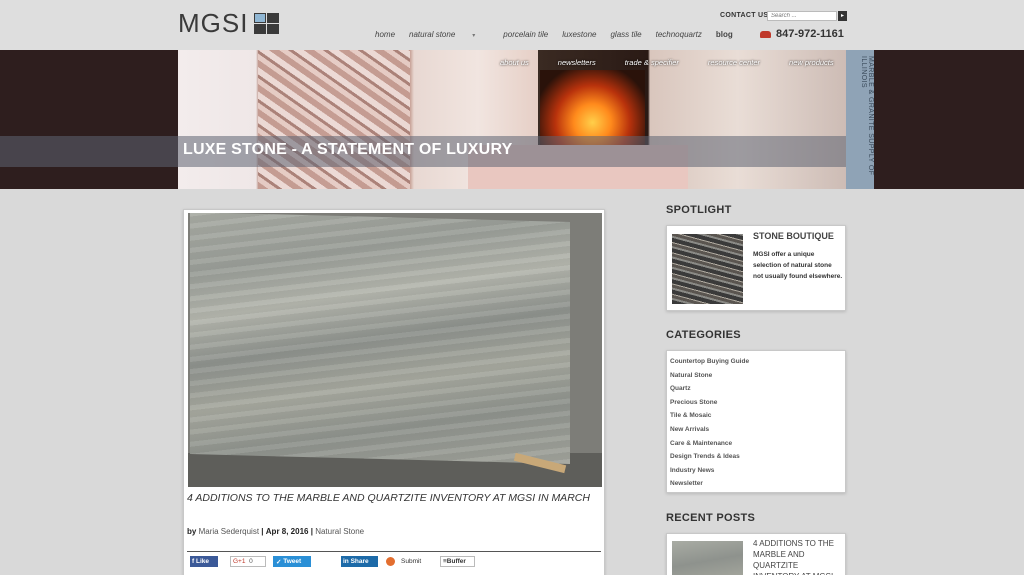 This screenshot has width=1024, height=575. What do you see at coordinates (756, 416) in the screenshot?
I see `category-tile-mosaic: Tile & Mosaic` at bounding box center [756, 416].